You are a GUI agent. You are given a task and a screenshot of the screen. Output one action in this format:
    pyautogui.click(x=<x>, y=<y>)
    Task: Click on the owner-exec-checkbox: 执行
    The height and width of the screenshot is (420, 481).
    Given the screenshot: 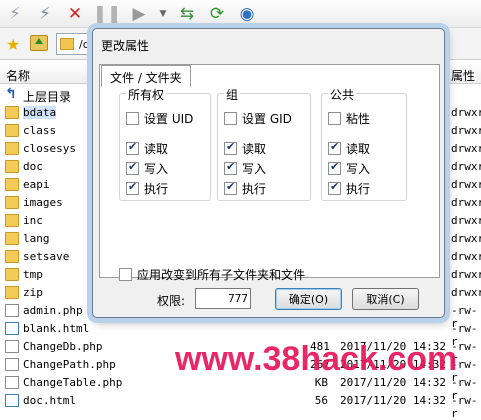 What is the action you would take?
    pyautogui.click(x=147, y=188)
    